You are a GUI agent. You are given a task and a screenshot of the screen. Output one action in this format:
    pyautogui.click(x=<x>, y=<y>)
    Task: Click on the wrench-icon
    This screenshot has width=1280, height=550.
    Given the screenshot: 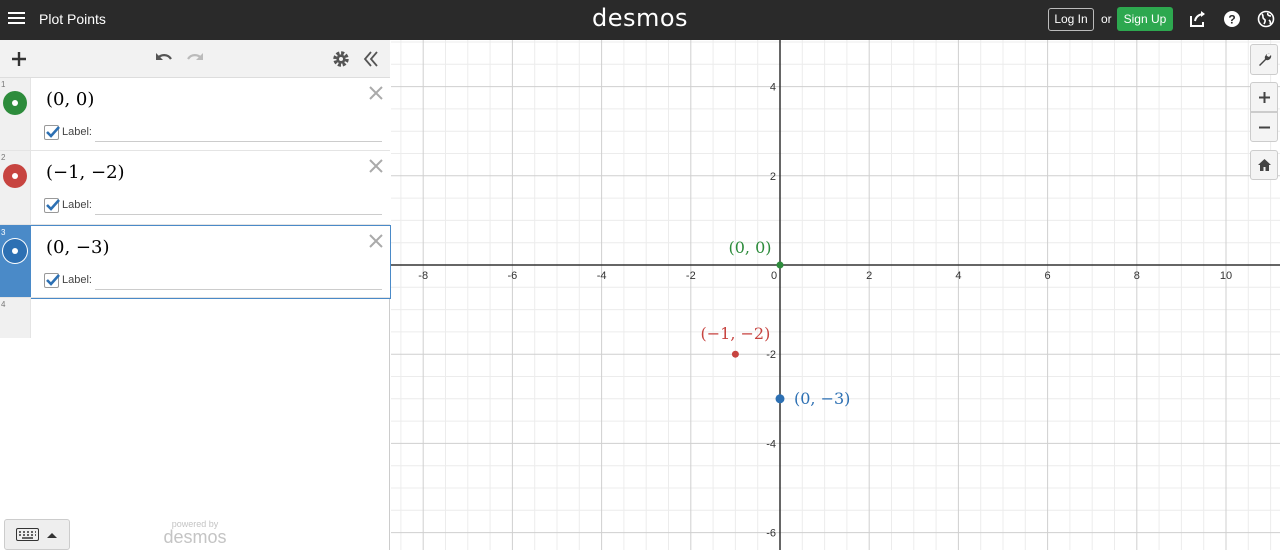 What is the action you would take?
    pyautogui.click(x=1265, y=59)
    